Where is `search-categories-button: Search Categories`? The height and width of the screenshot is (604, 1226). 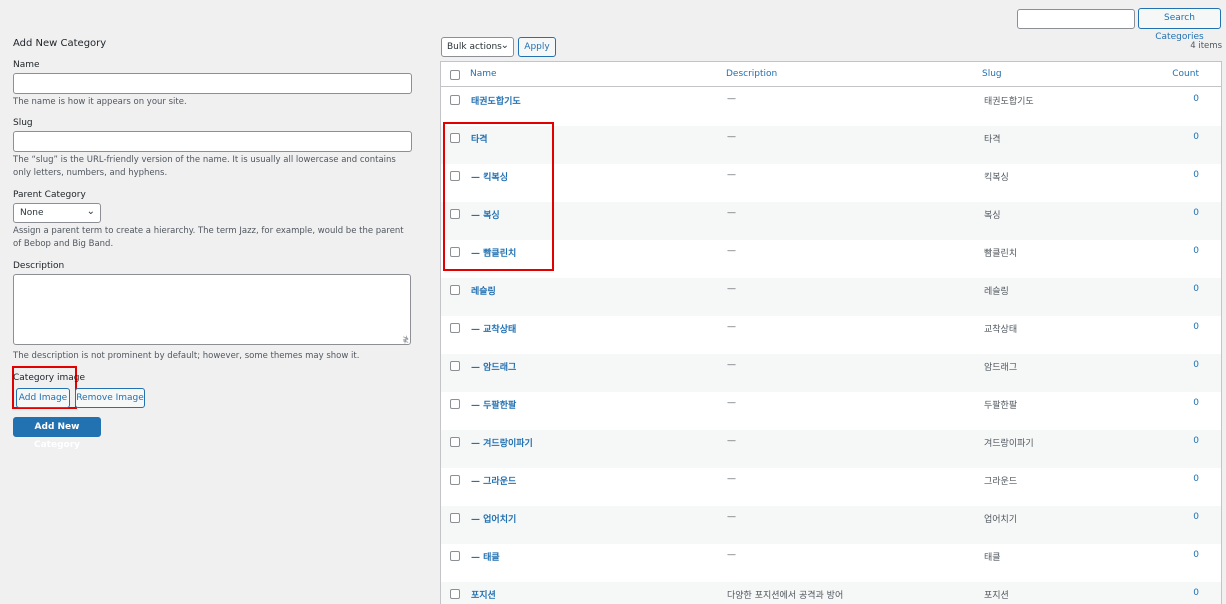
search-categories-button: Search Categories is located at coordinates (1179, 25).